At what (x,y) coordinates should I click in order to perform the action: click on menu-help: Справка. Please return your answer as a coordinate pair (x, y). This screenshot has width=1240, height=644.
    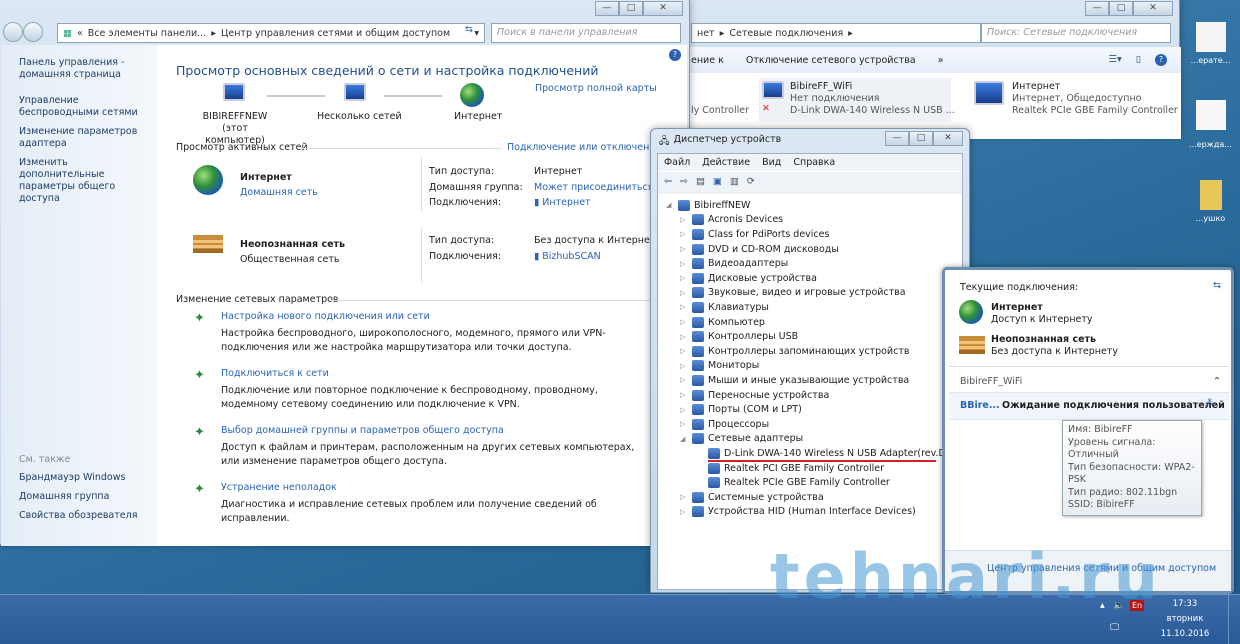
    Looking at the image, I should click on (814, 162).